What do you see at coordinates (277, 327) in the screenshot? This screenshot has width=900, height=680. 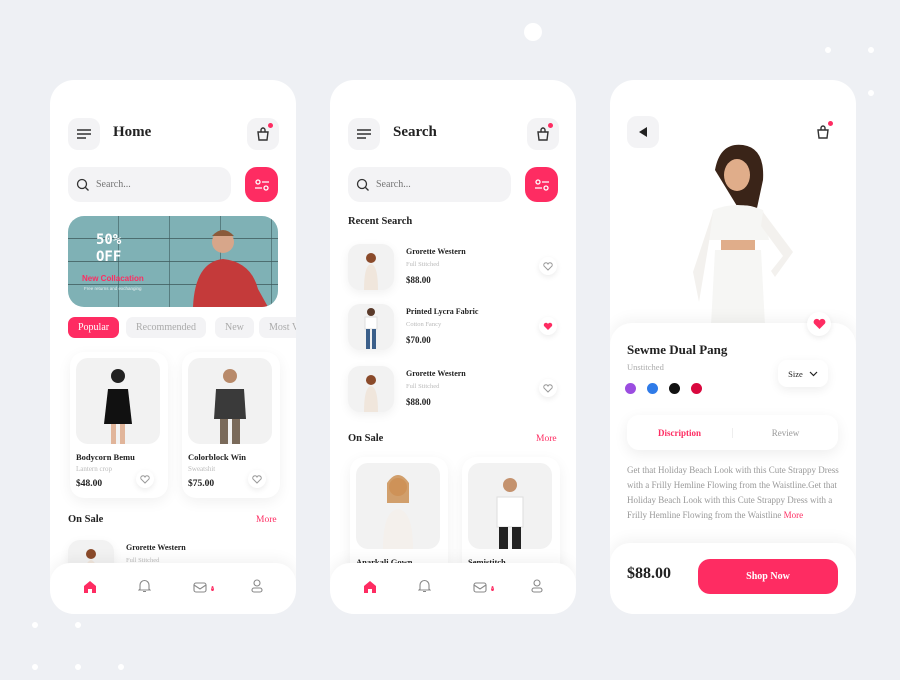 I see `chip-most-viewed: Most V` at bounding box center [277, 327].